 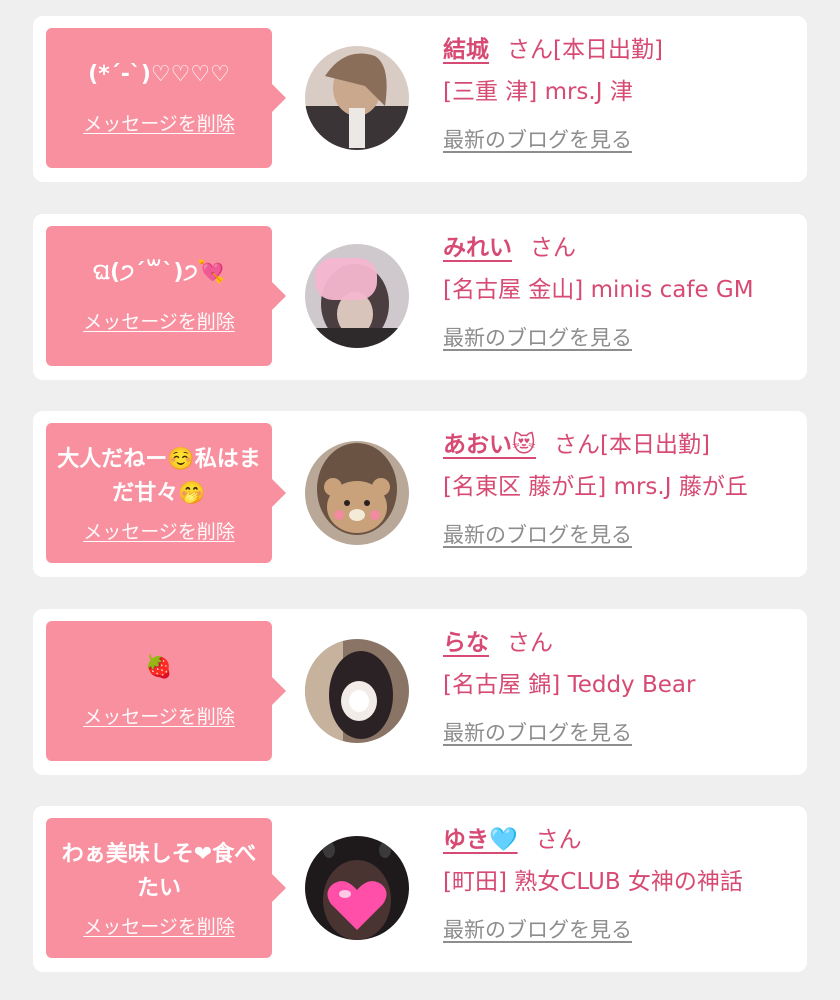 I want to click on shop-name: [名古屋 金山] minis cafe GM, so click(x=598, y=290).